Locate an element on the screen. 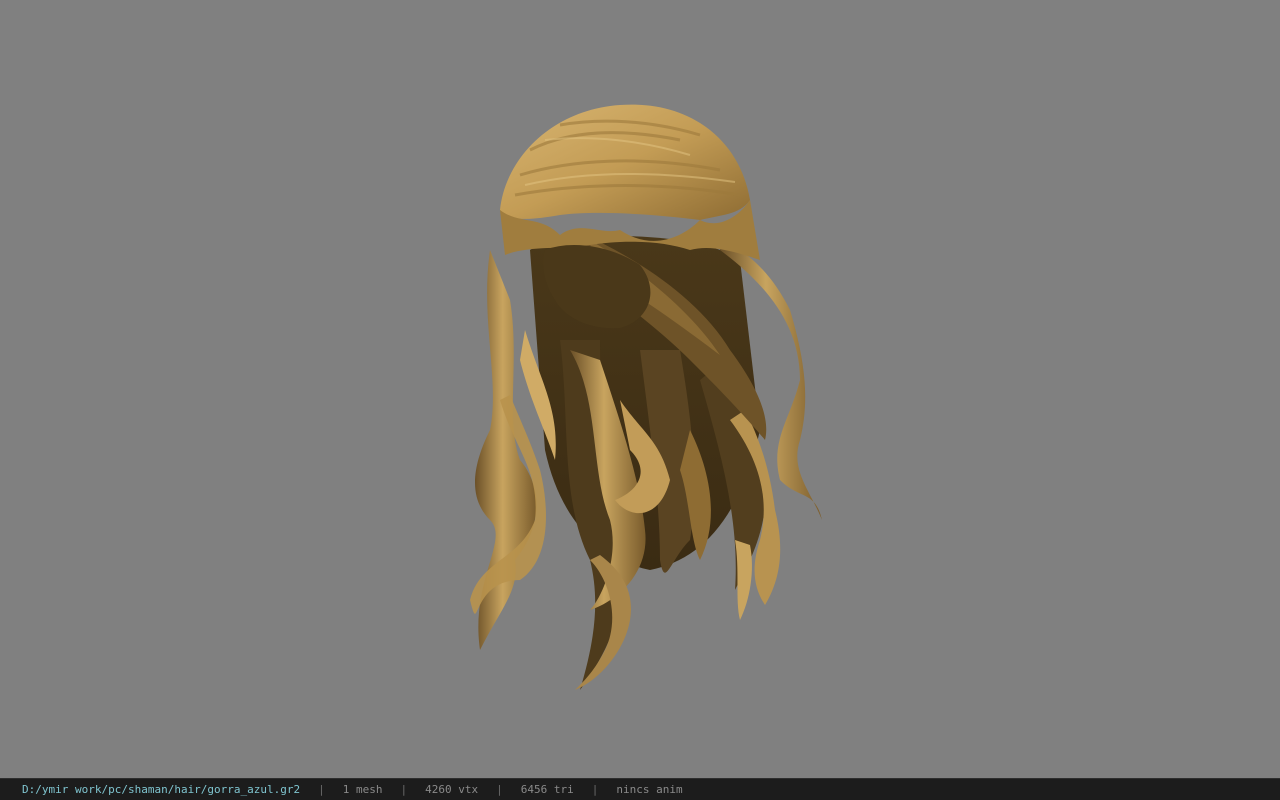  vertex-count-label: 4260 vtx is located at coordinates (452, 789).